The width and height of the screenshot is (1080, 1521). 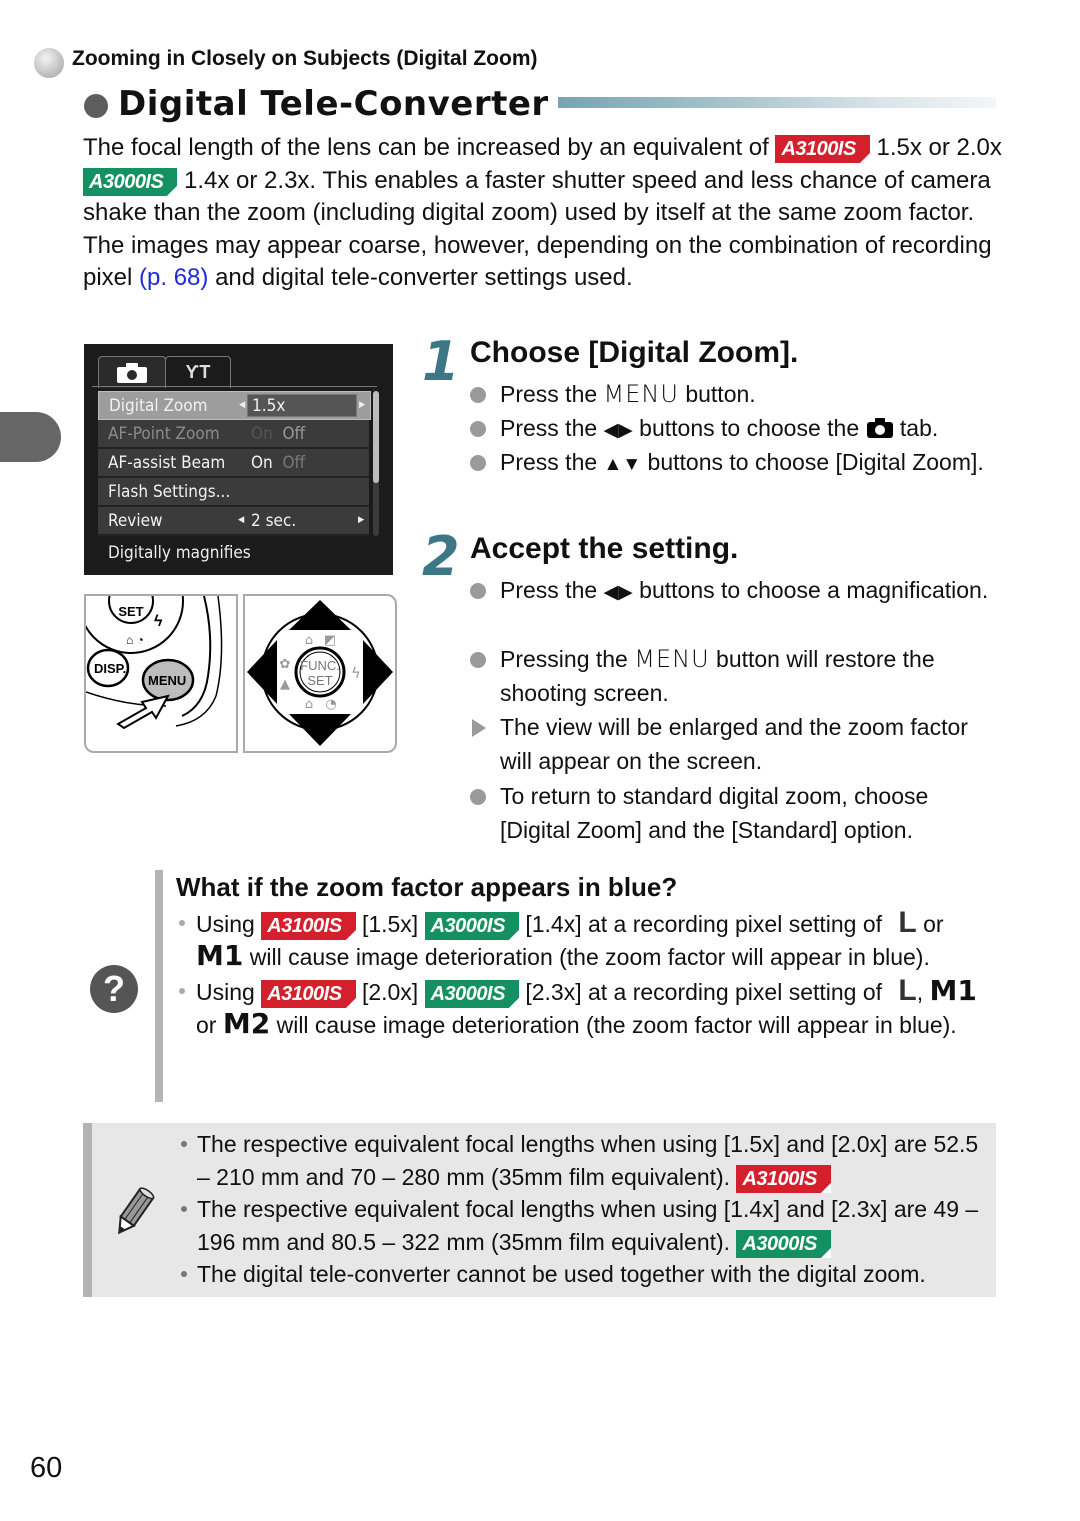 What do you see at coordinates (233, 434) in the screenshot?
I see `menu-row-af-point-zoom: AF-Point Zoom On Off` at bounding box center [233, 434].